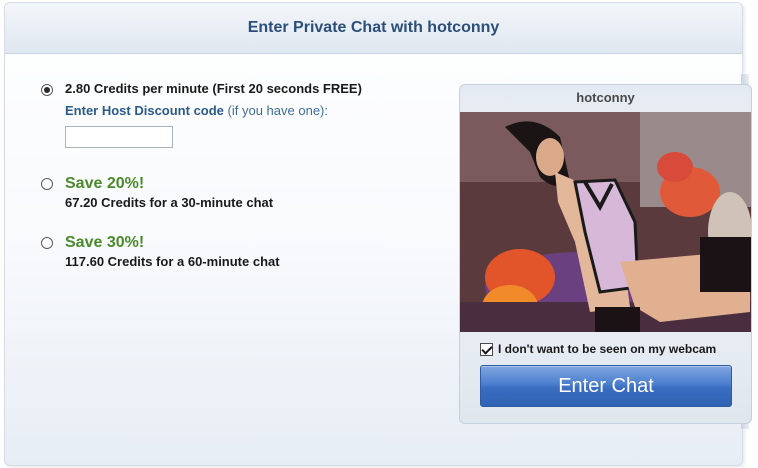  Describe the element at coordinates (144, 110) in the screenshot. I see `discount-code-label-text: Enter Host Discount code` at that location.